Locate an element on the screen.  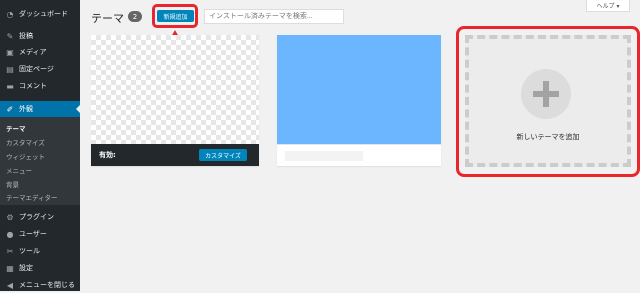
sidebar-item-label: 設定 is located at coordinates (26, 268).